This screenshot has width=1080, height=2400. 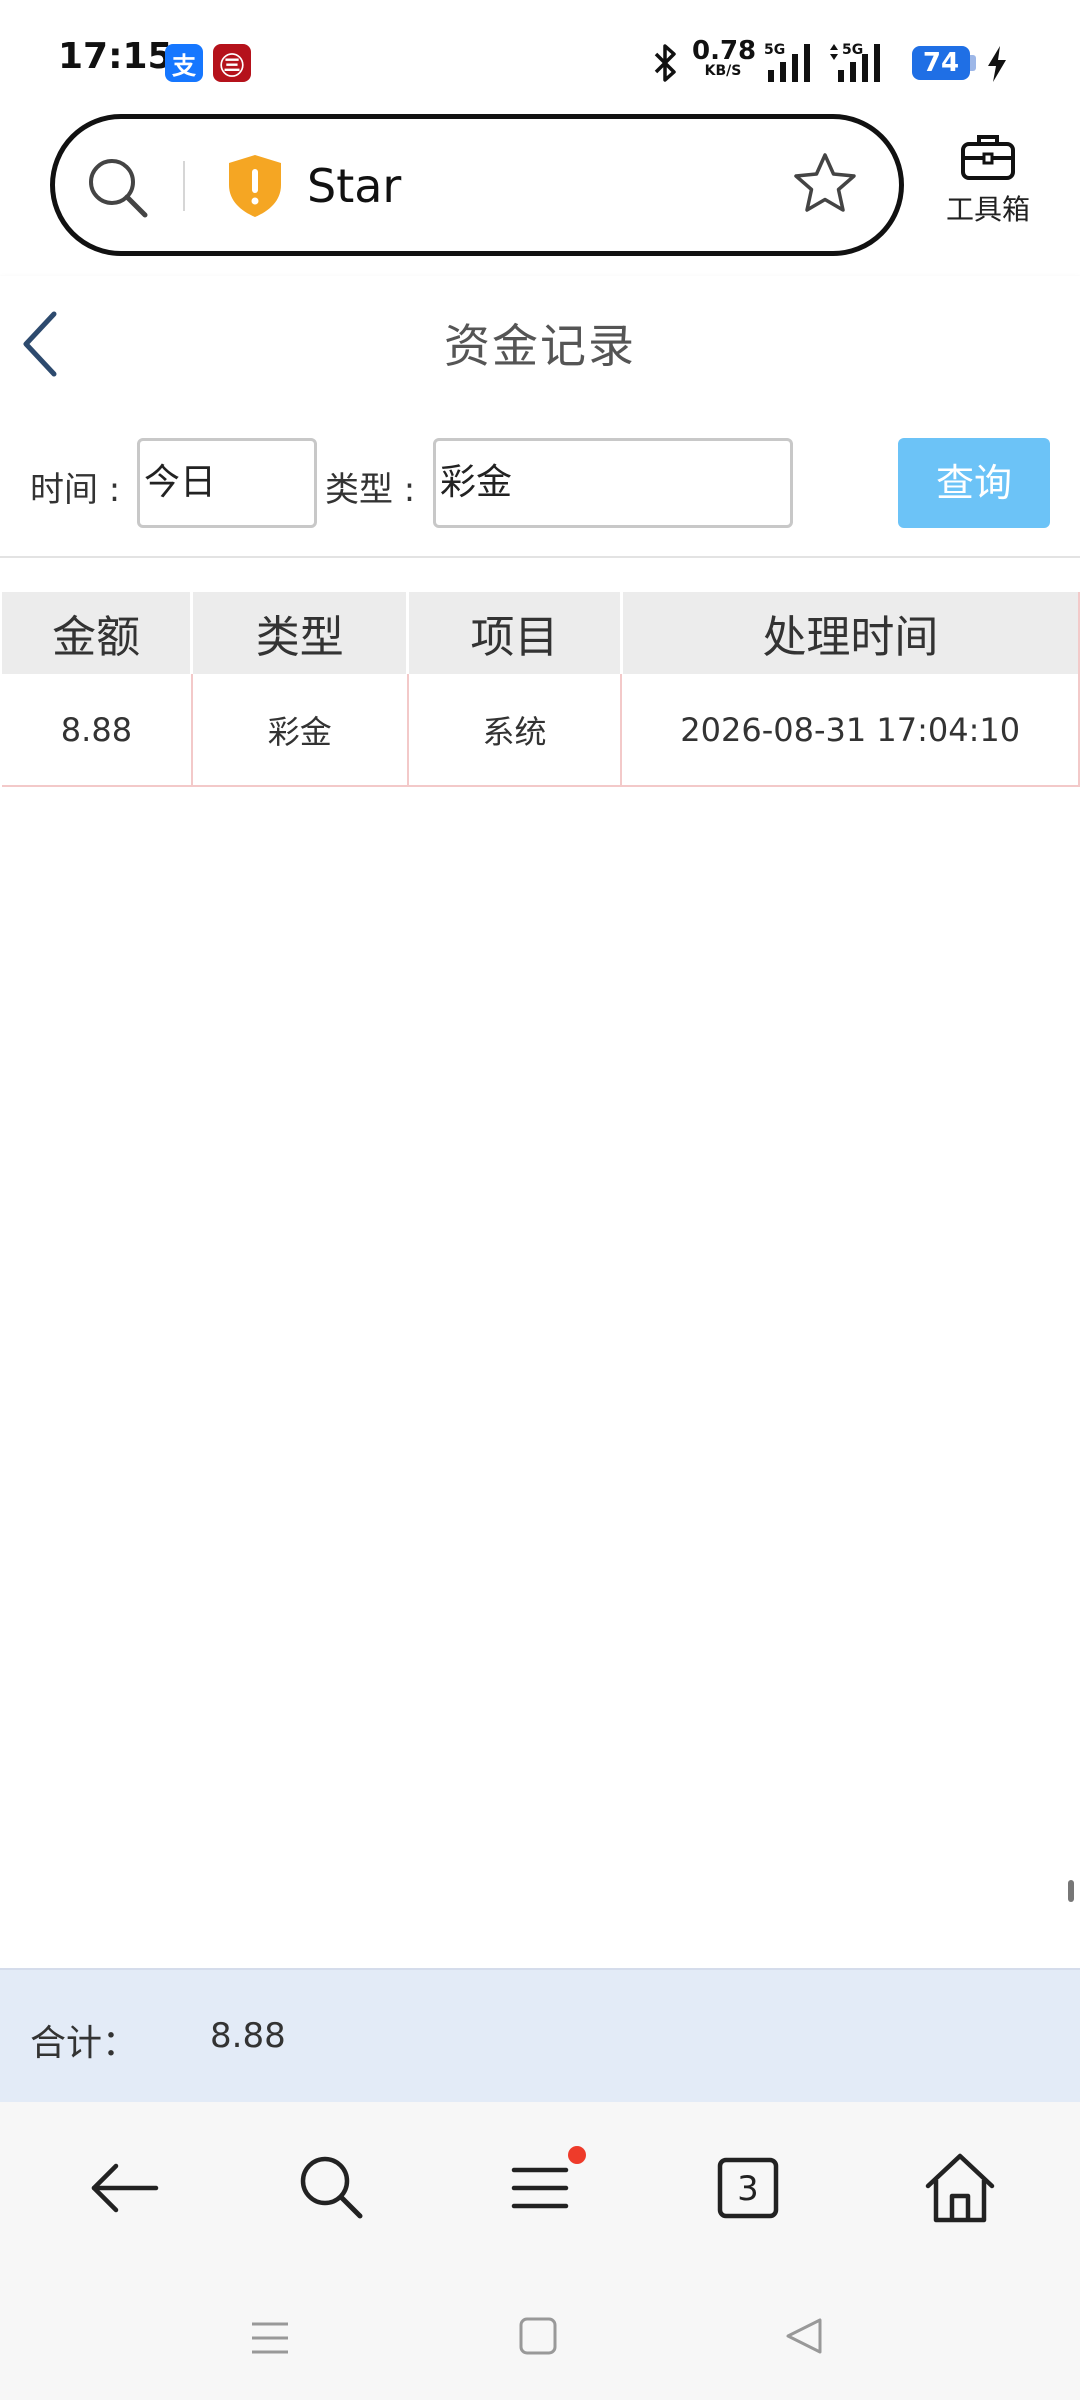 I want to click on battery-icon: 74, so click(x=944, y=63).